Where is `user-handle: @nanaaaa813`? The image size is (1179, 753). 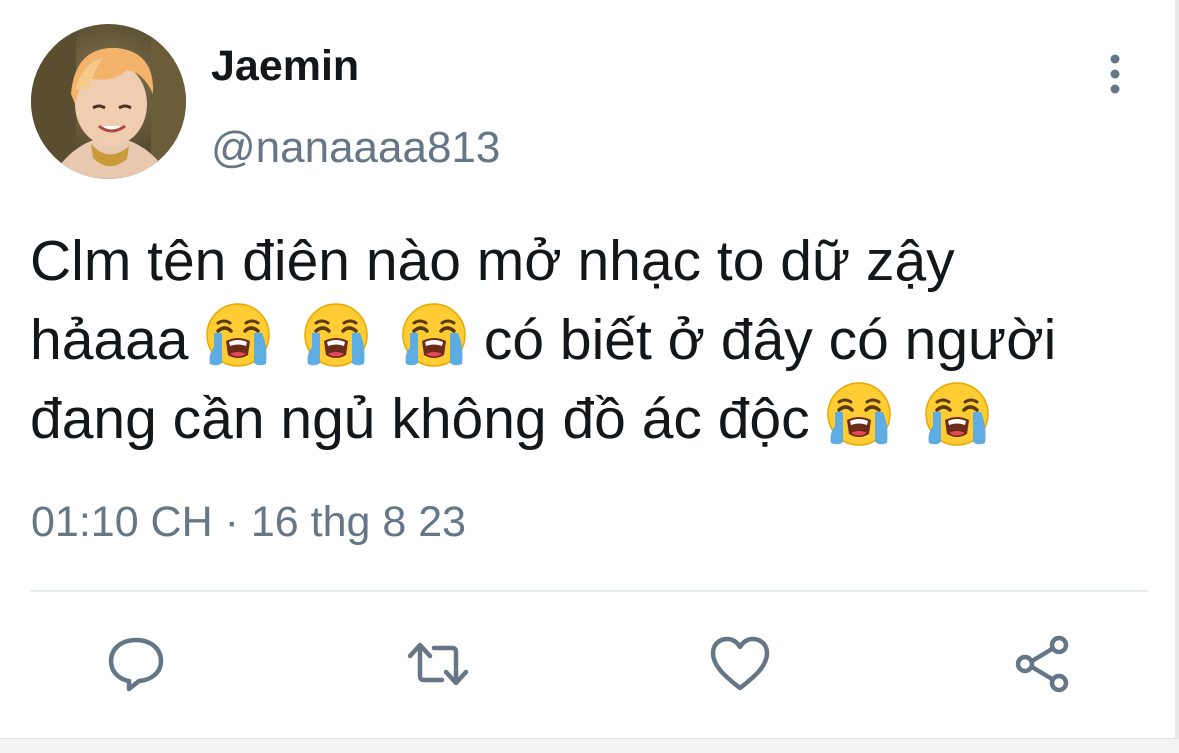 user-handle: @nanaaaa813 is located at coordinates (355, 148).